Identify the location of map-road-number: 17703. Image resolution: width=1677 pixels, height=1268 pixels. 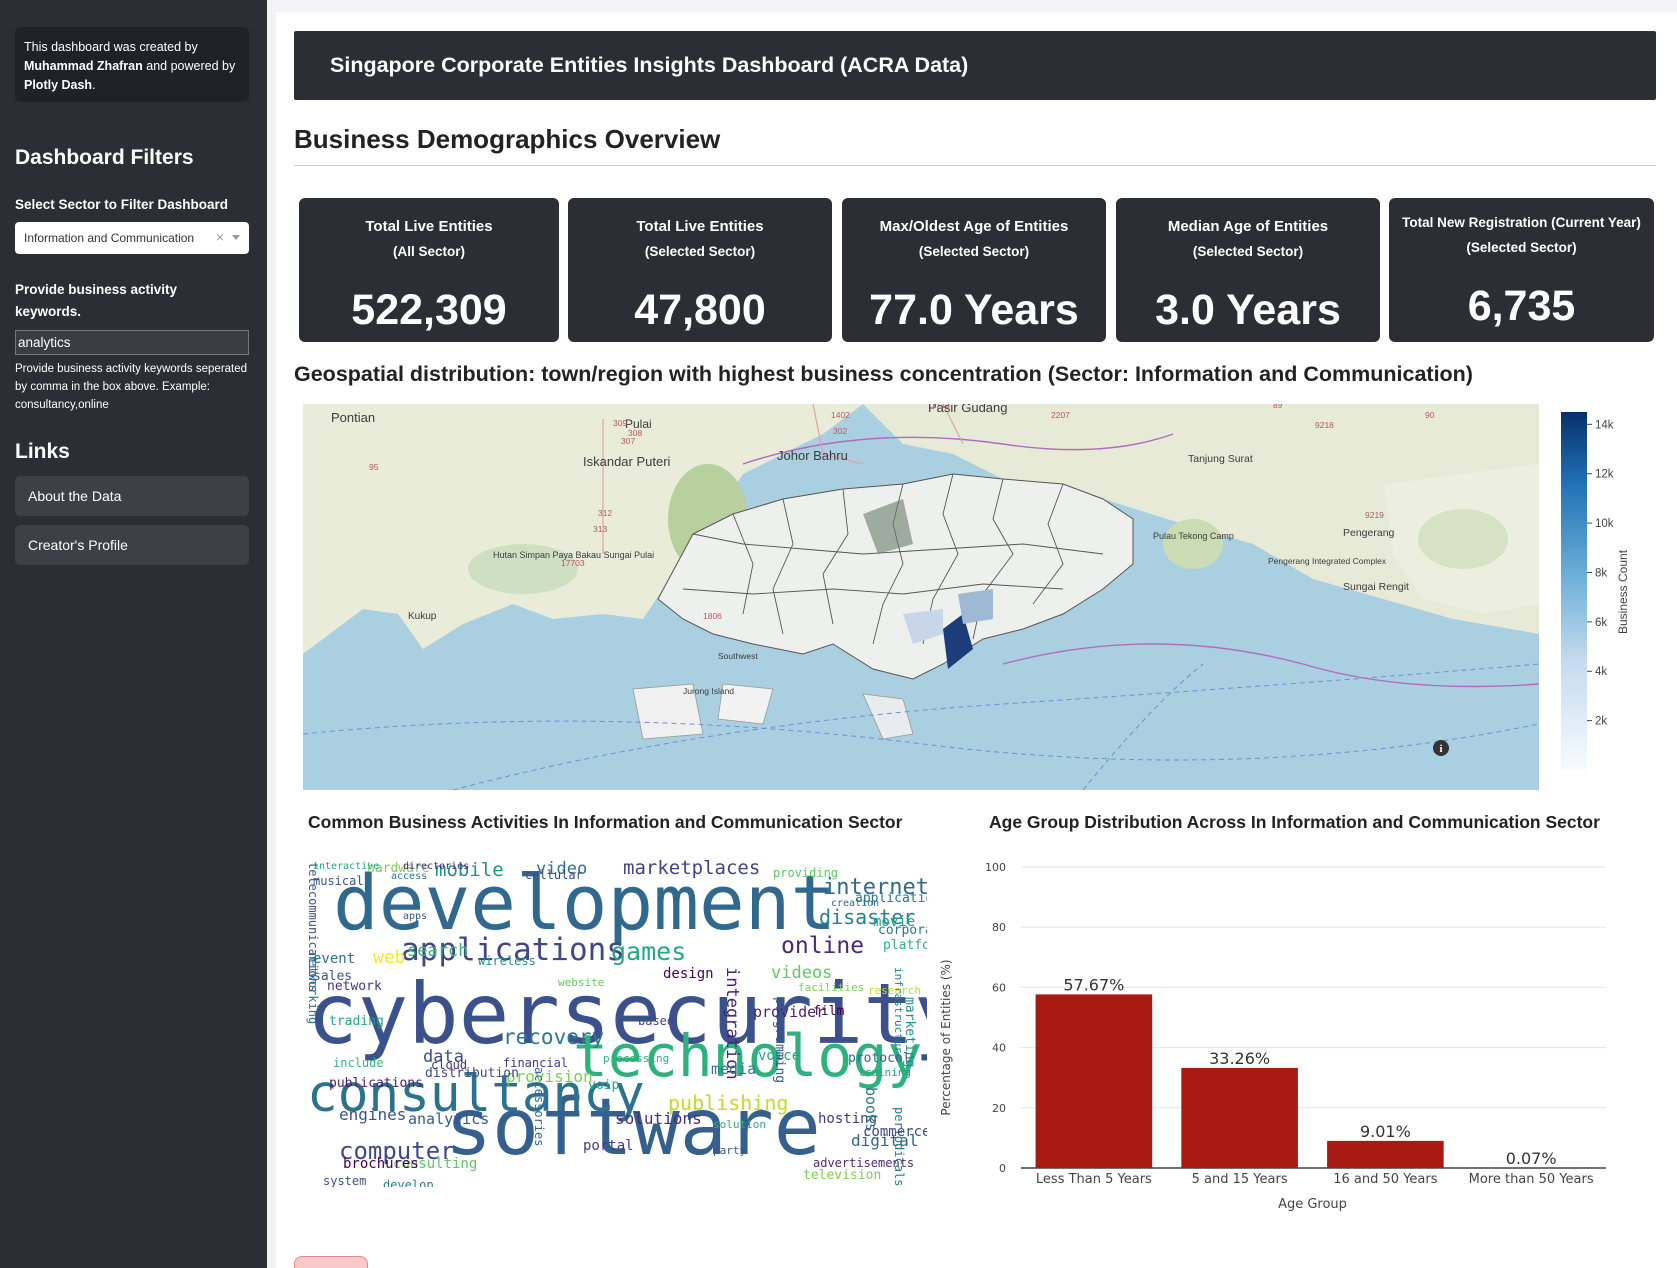
(573, 563).